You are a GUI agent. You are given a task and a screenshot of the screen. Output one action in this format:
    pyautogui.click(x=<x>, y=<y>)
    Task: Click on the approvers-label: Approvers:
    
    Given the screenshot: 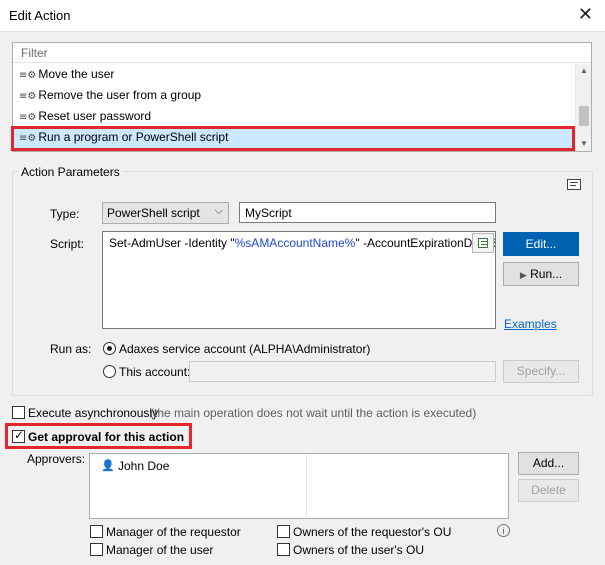 What is the action you would take?
    pyautogui.click(x=56, y=459)
    